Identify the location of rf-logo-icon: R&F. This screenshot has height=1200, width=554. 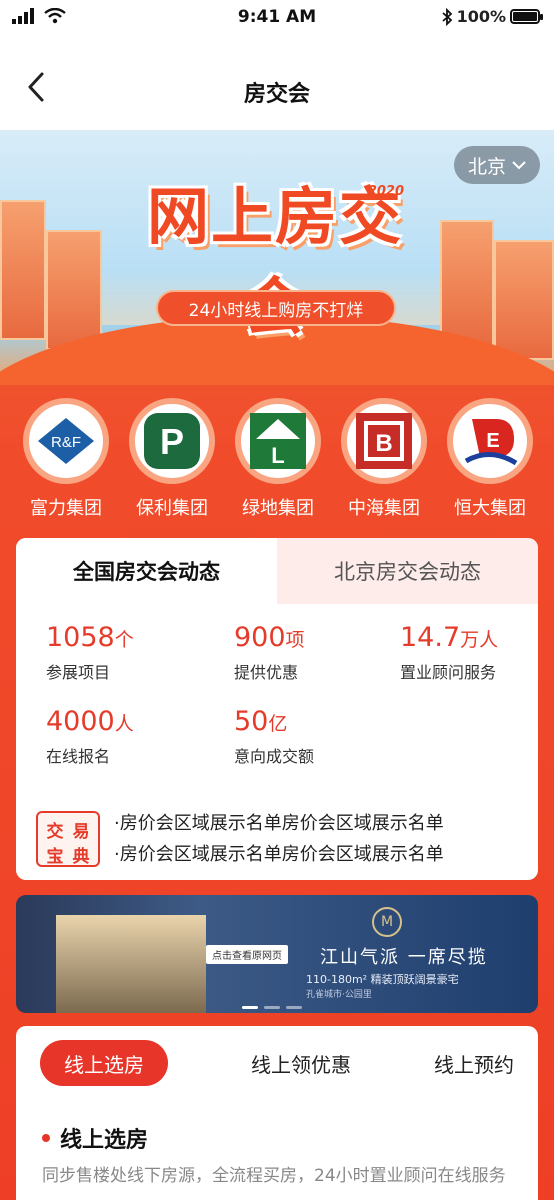
(66, 441).